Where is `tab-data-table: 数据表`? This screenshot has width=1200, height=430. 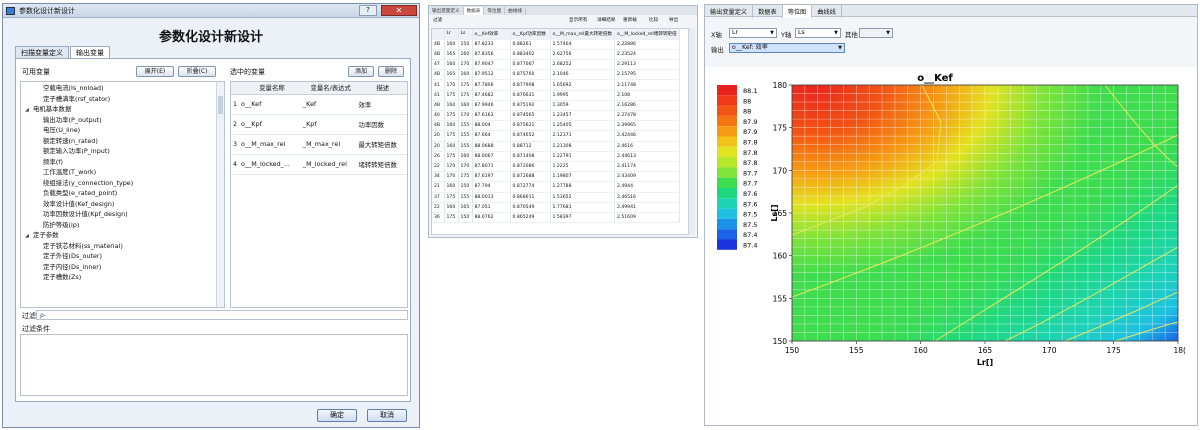
tab-data-table: 数据表 is located at coordinates (474, 11).